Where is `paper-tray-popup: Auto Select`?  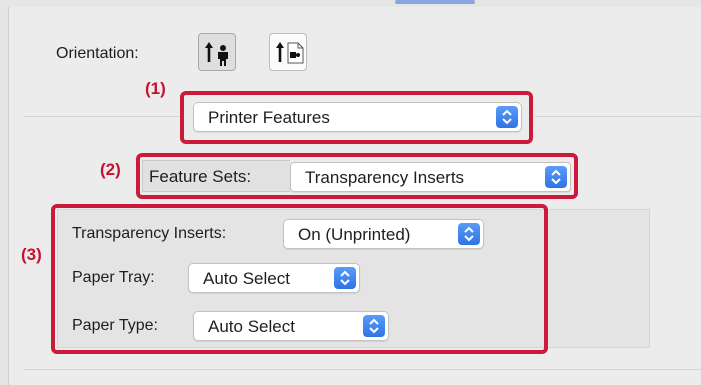 paper-tray-popup: Auto Select is located at coordinates (274, 278).